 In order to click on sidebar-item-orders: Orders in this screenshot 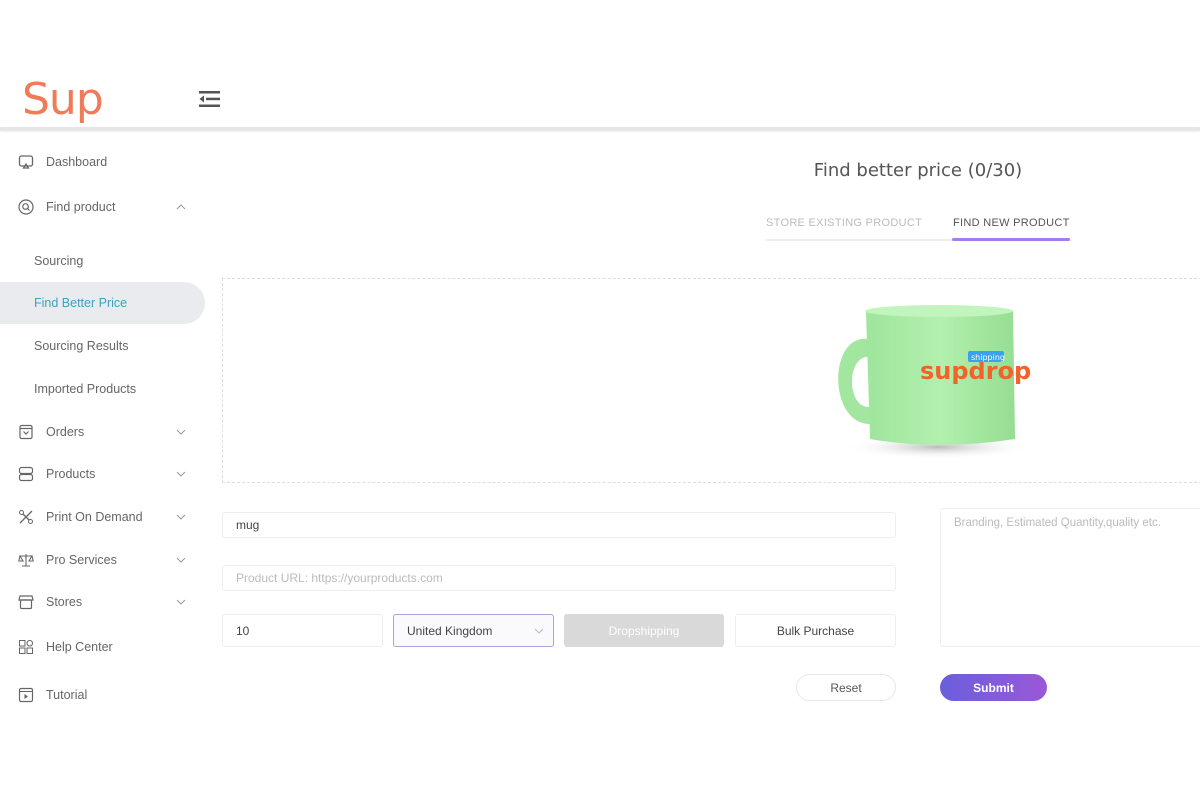, I will do `click(102, 432)`.